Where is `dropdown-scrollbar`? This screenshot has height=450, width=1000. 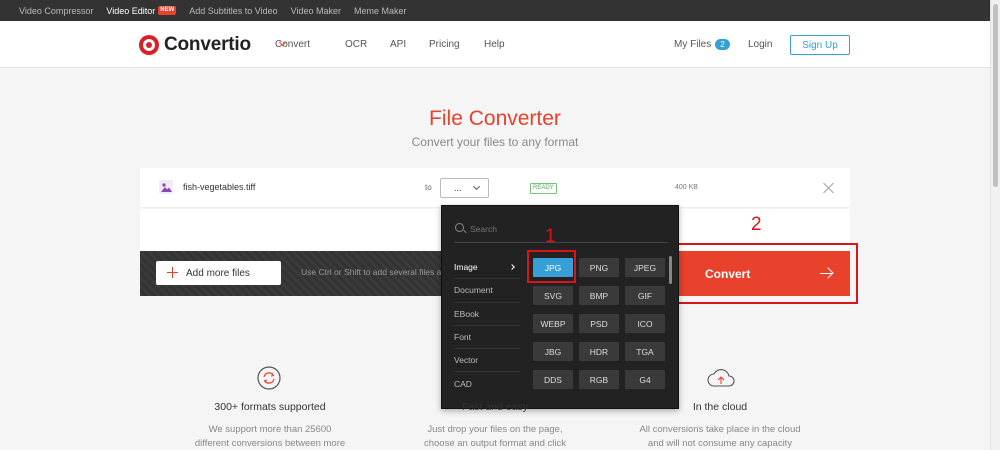 dropdown-scrollbar is located at coordinates (670, 270).